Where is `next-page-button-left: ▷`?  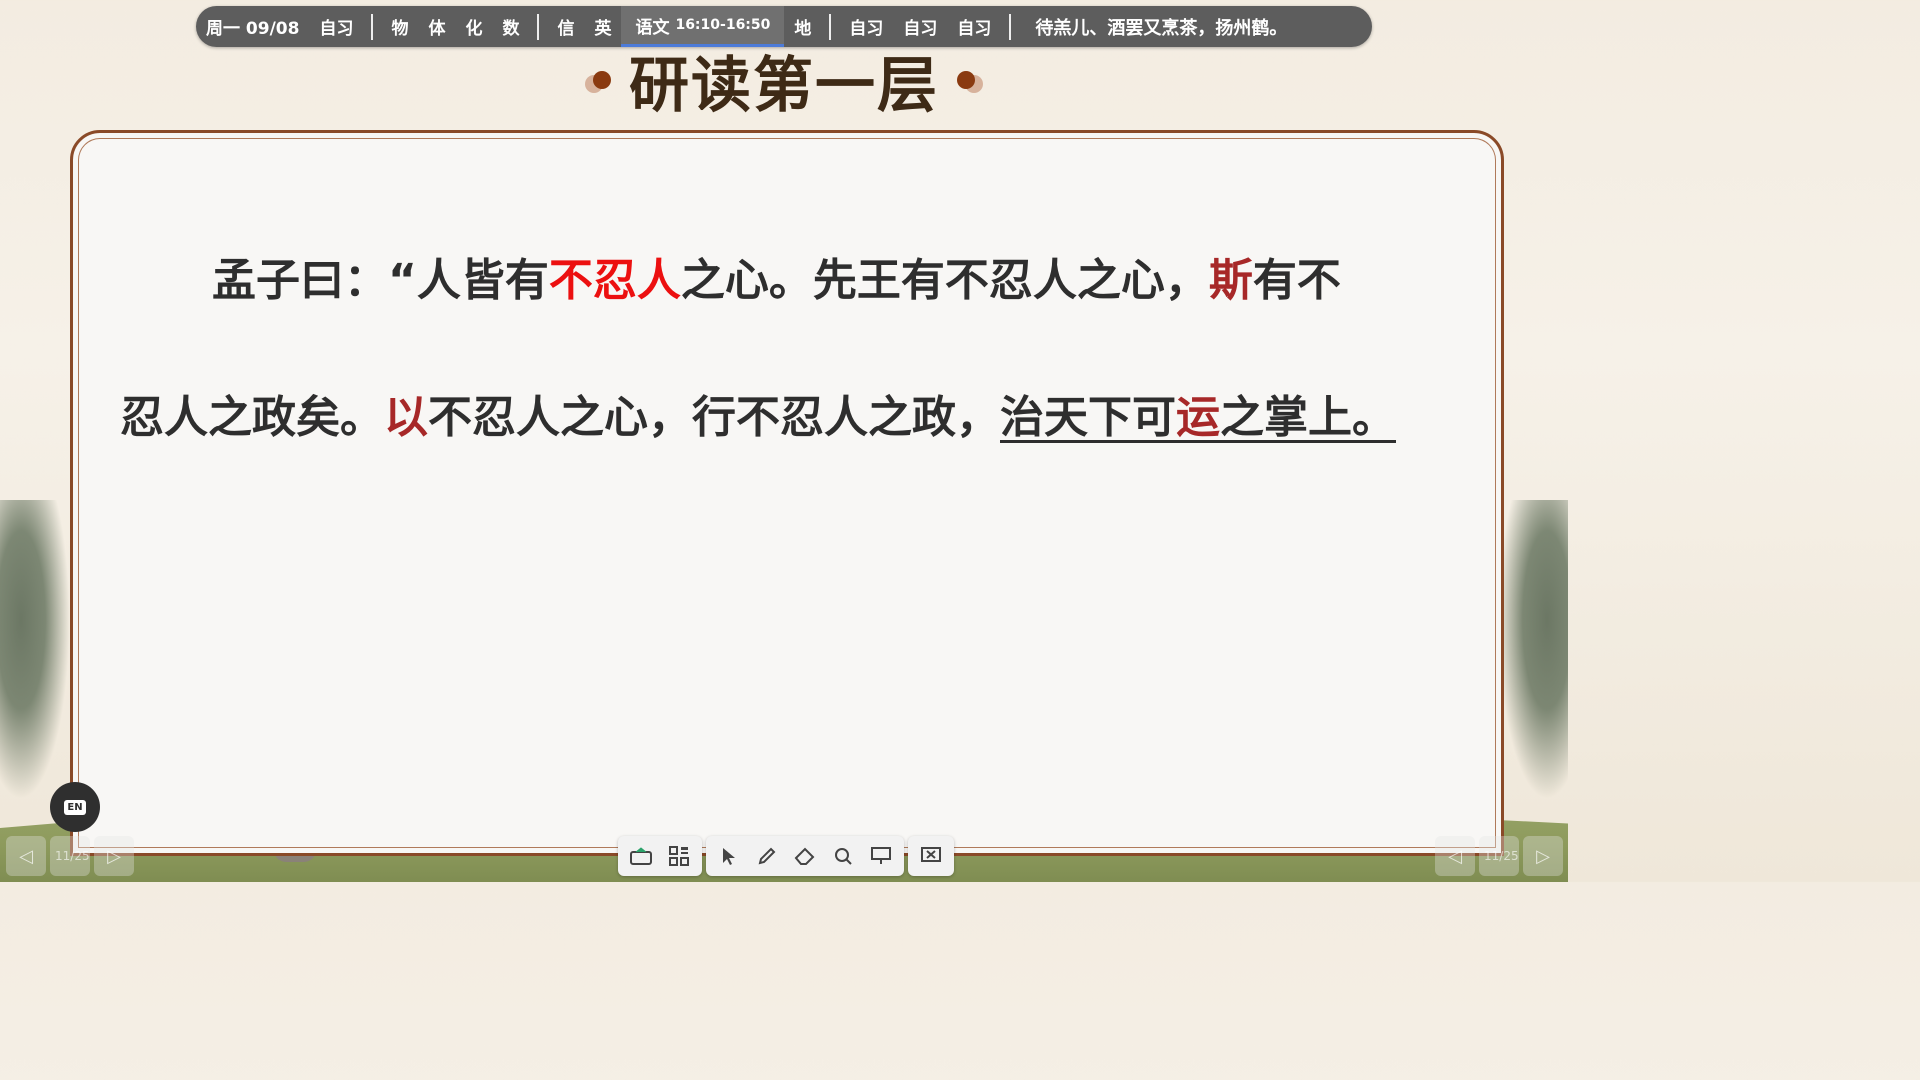
next-page-button-left: ▷ is located at coordinates (114, 856).